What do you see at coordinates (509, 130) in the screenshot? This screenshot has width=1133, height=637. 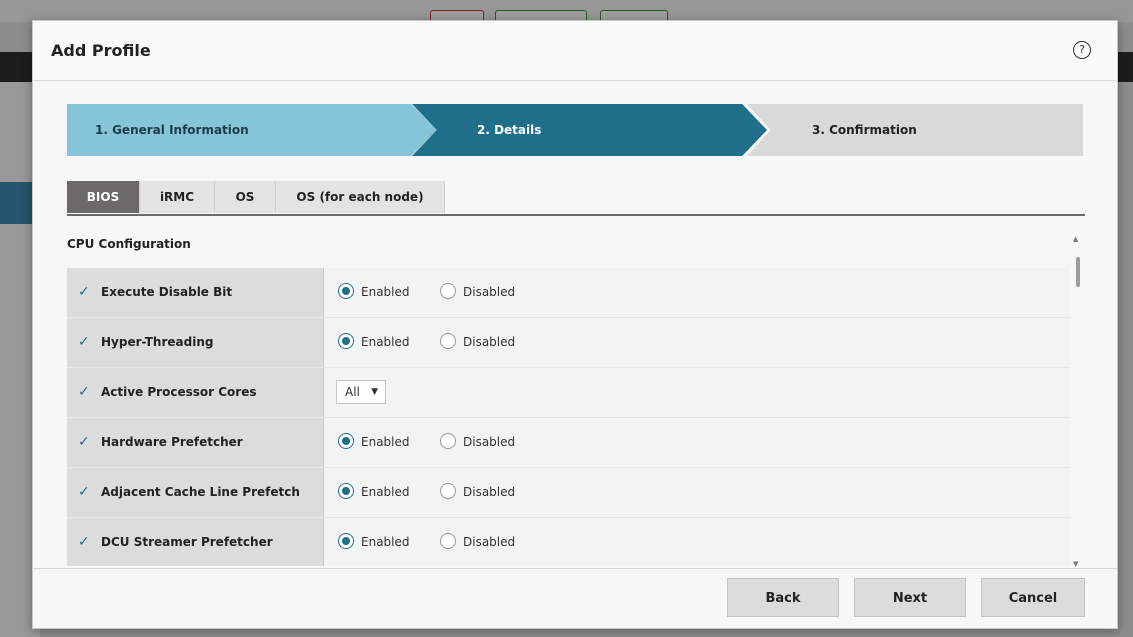 I see `step-label: 2. Details` at bounding box center [509, 130].